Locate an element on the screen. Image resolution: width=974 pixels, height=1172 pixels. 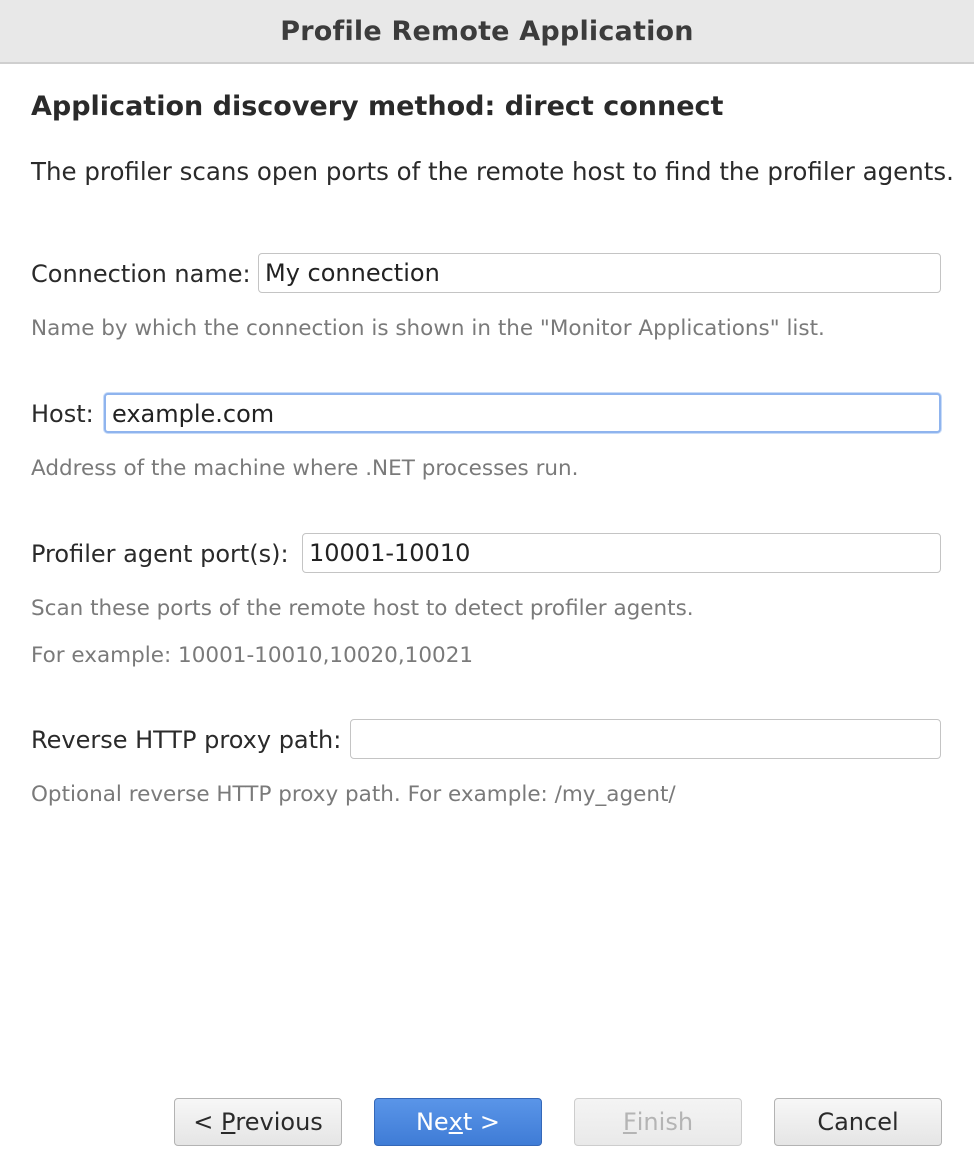
previous-mnemonic: P is located at coordinates (228, 1122).